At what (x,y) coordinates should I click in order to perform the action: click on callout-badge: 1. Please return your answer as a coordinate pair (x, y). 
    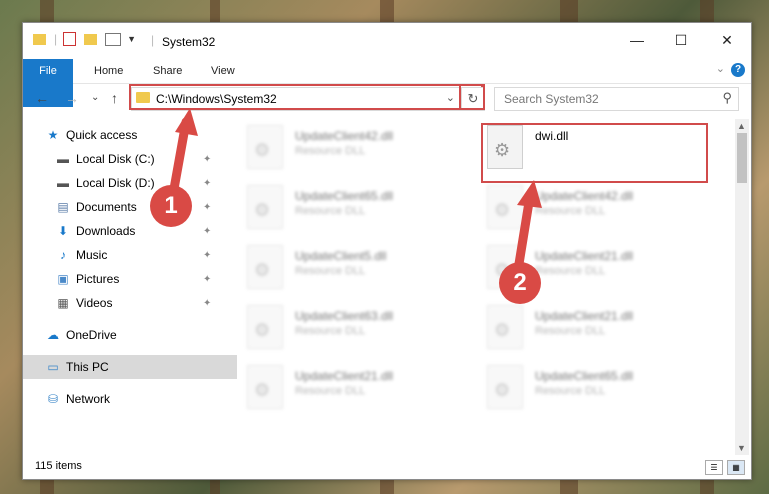
    Looking at the image, I should click on (171, 206).